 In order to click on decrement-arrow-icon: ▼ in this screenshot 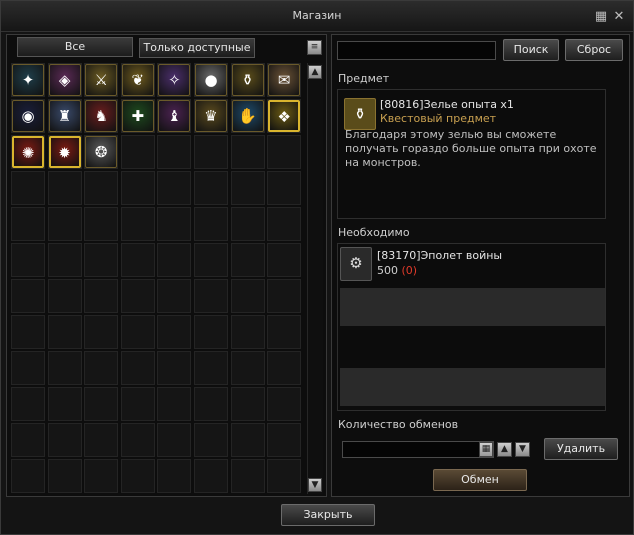, I will do `click(522, 449)`.